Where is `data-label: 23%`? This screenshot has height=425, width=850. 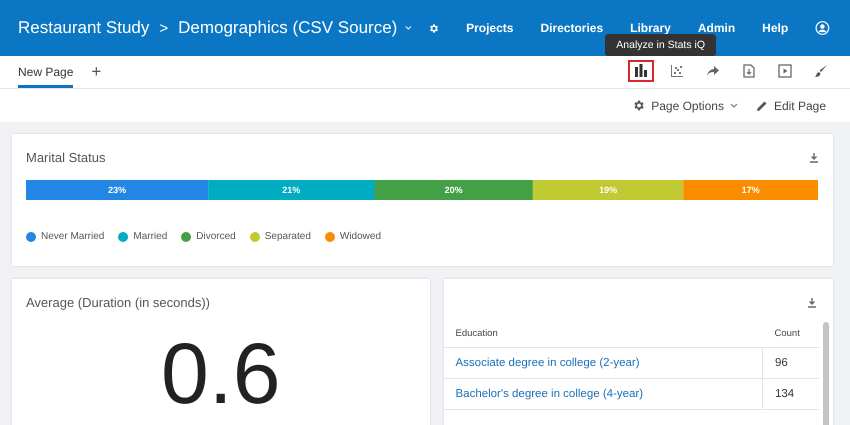 data-label: 23% is located at coordinates (117, 190).